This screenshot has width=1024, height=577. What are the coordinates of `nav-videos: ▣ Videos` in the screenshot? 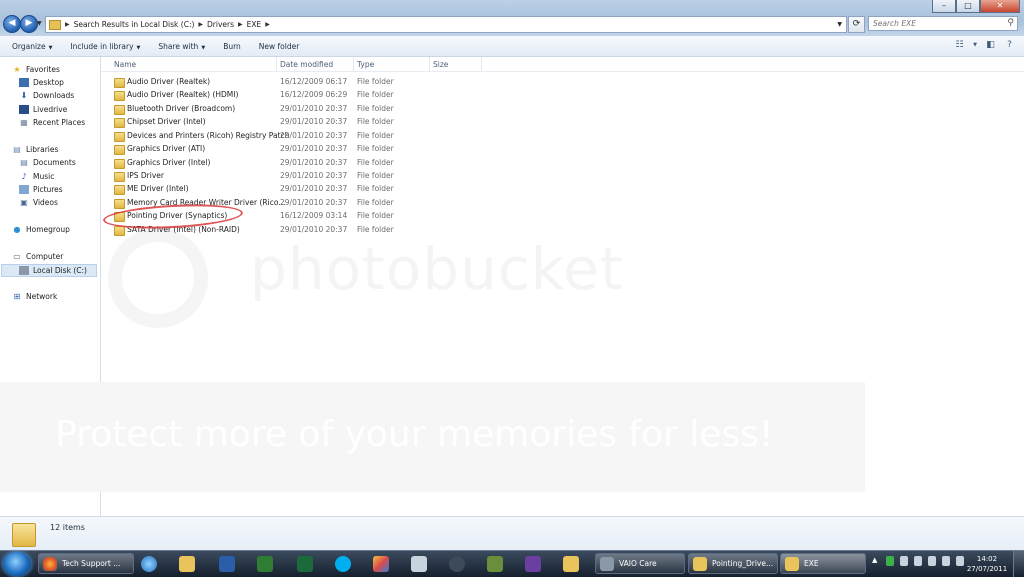 It's located at (38, 202).